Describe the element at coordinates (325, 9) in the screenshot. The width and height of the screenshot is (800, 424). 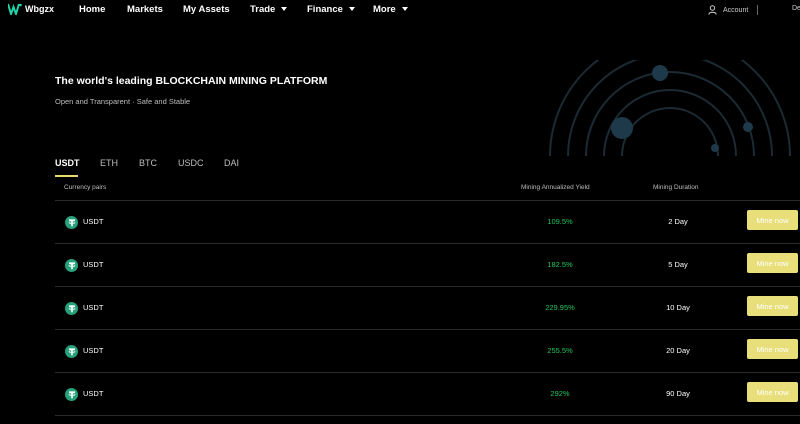
I see `nav-finance-label: Finance` at that location.